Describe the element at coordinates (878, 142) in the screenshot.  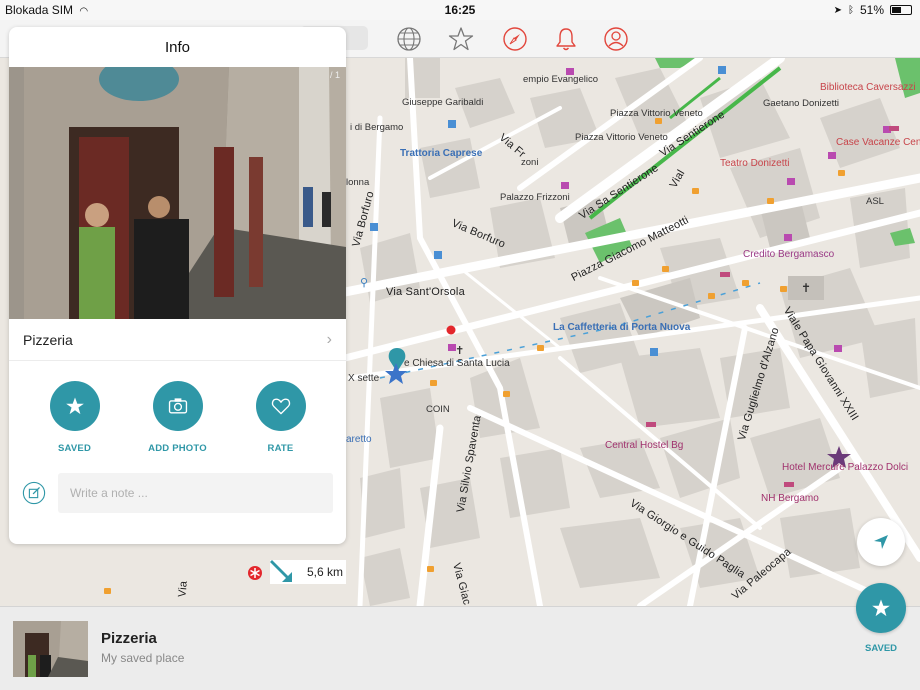
I see `poi-case-vacanze: Case Vacanze Cen` at that location.